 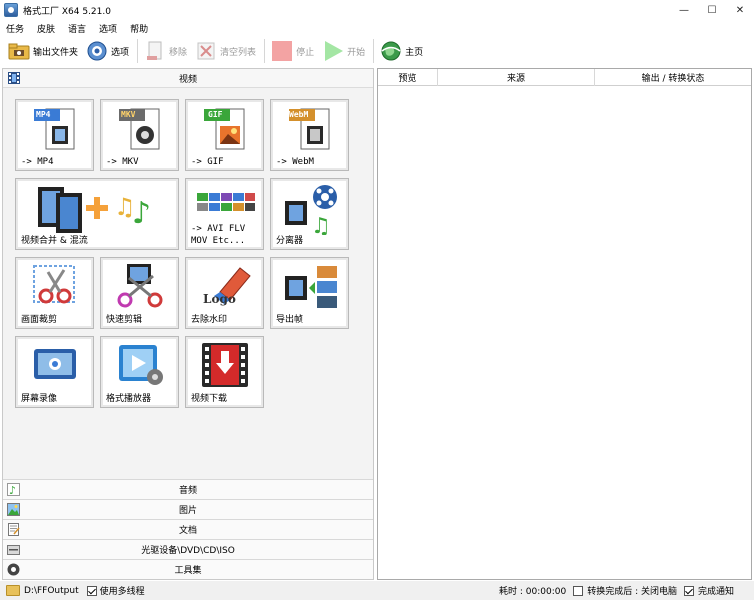 I want to click on tile-export-frames: 导出帧, so click(x=309, y=293).